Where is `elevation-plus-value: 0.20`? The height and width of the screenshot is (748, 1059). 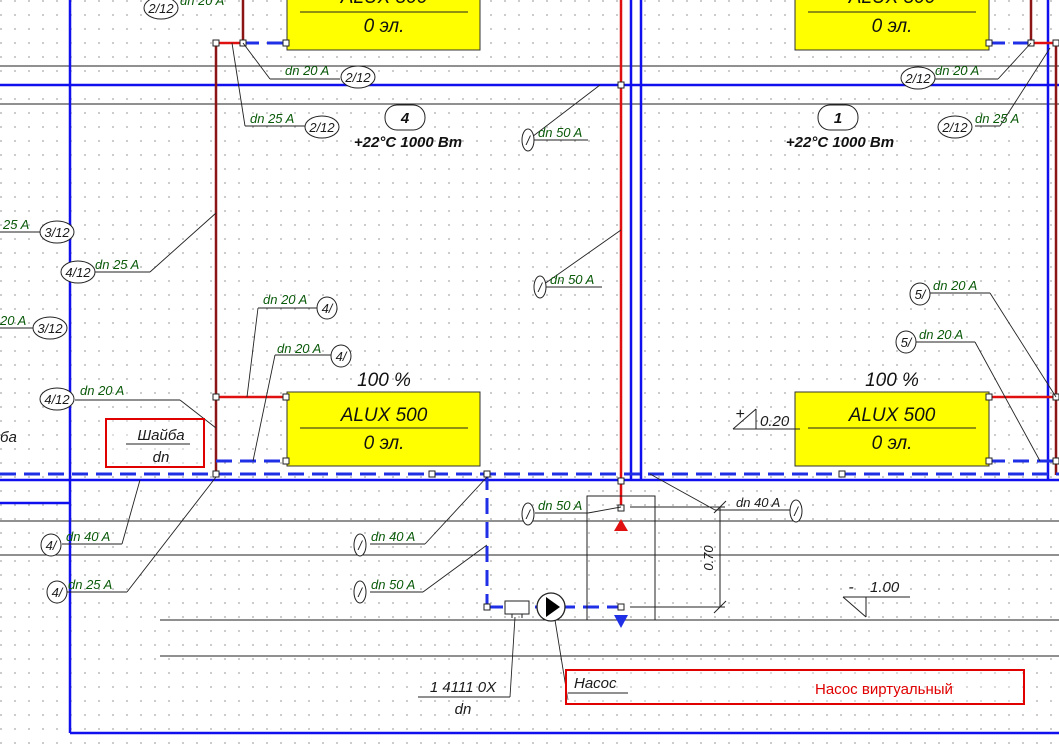 elevation-plus-value: 0.20 is located at coordinates (775, 421).